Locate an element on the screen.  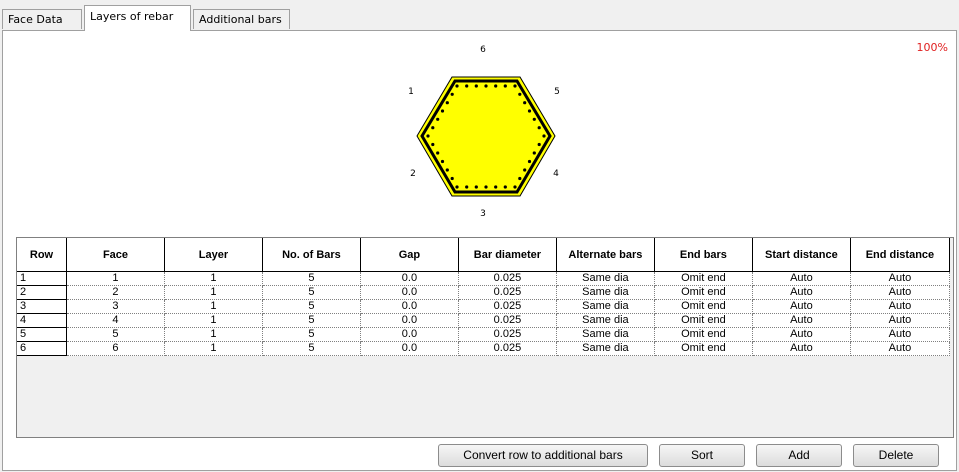
cell-row: 5 is located at coordinates (42, 334).